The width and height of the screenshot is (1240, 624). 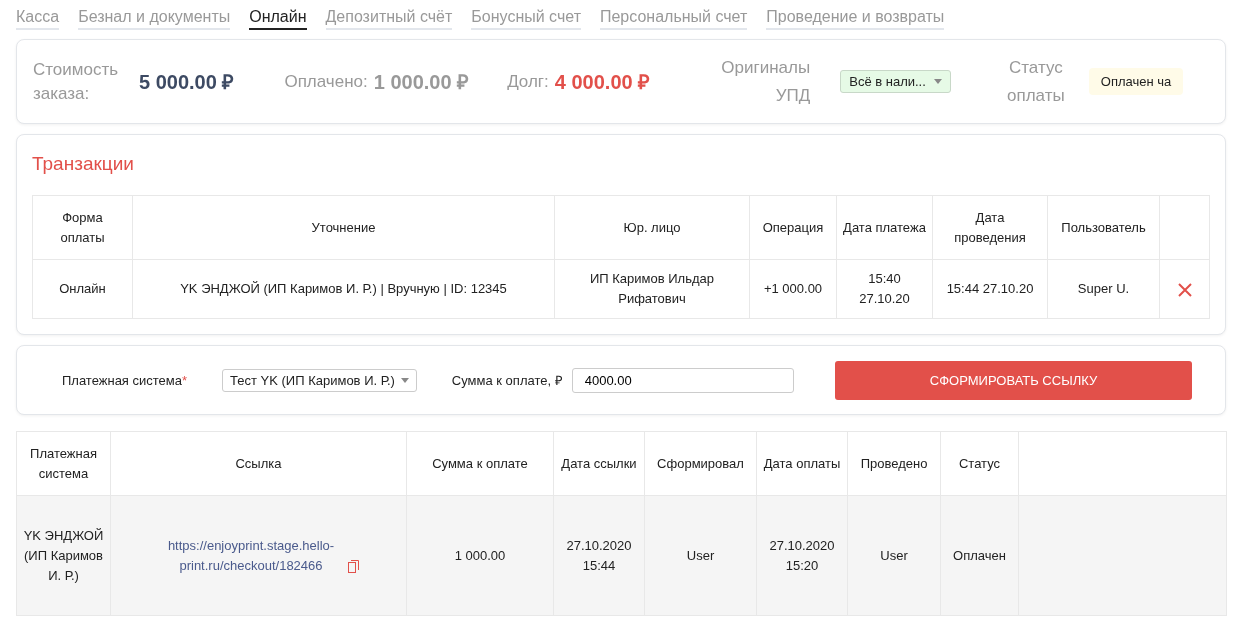 I want to click on amount-label: Сумма к оплате, ₽, so click(x=507, y=380).